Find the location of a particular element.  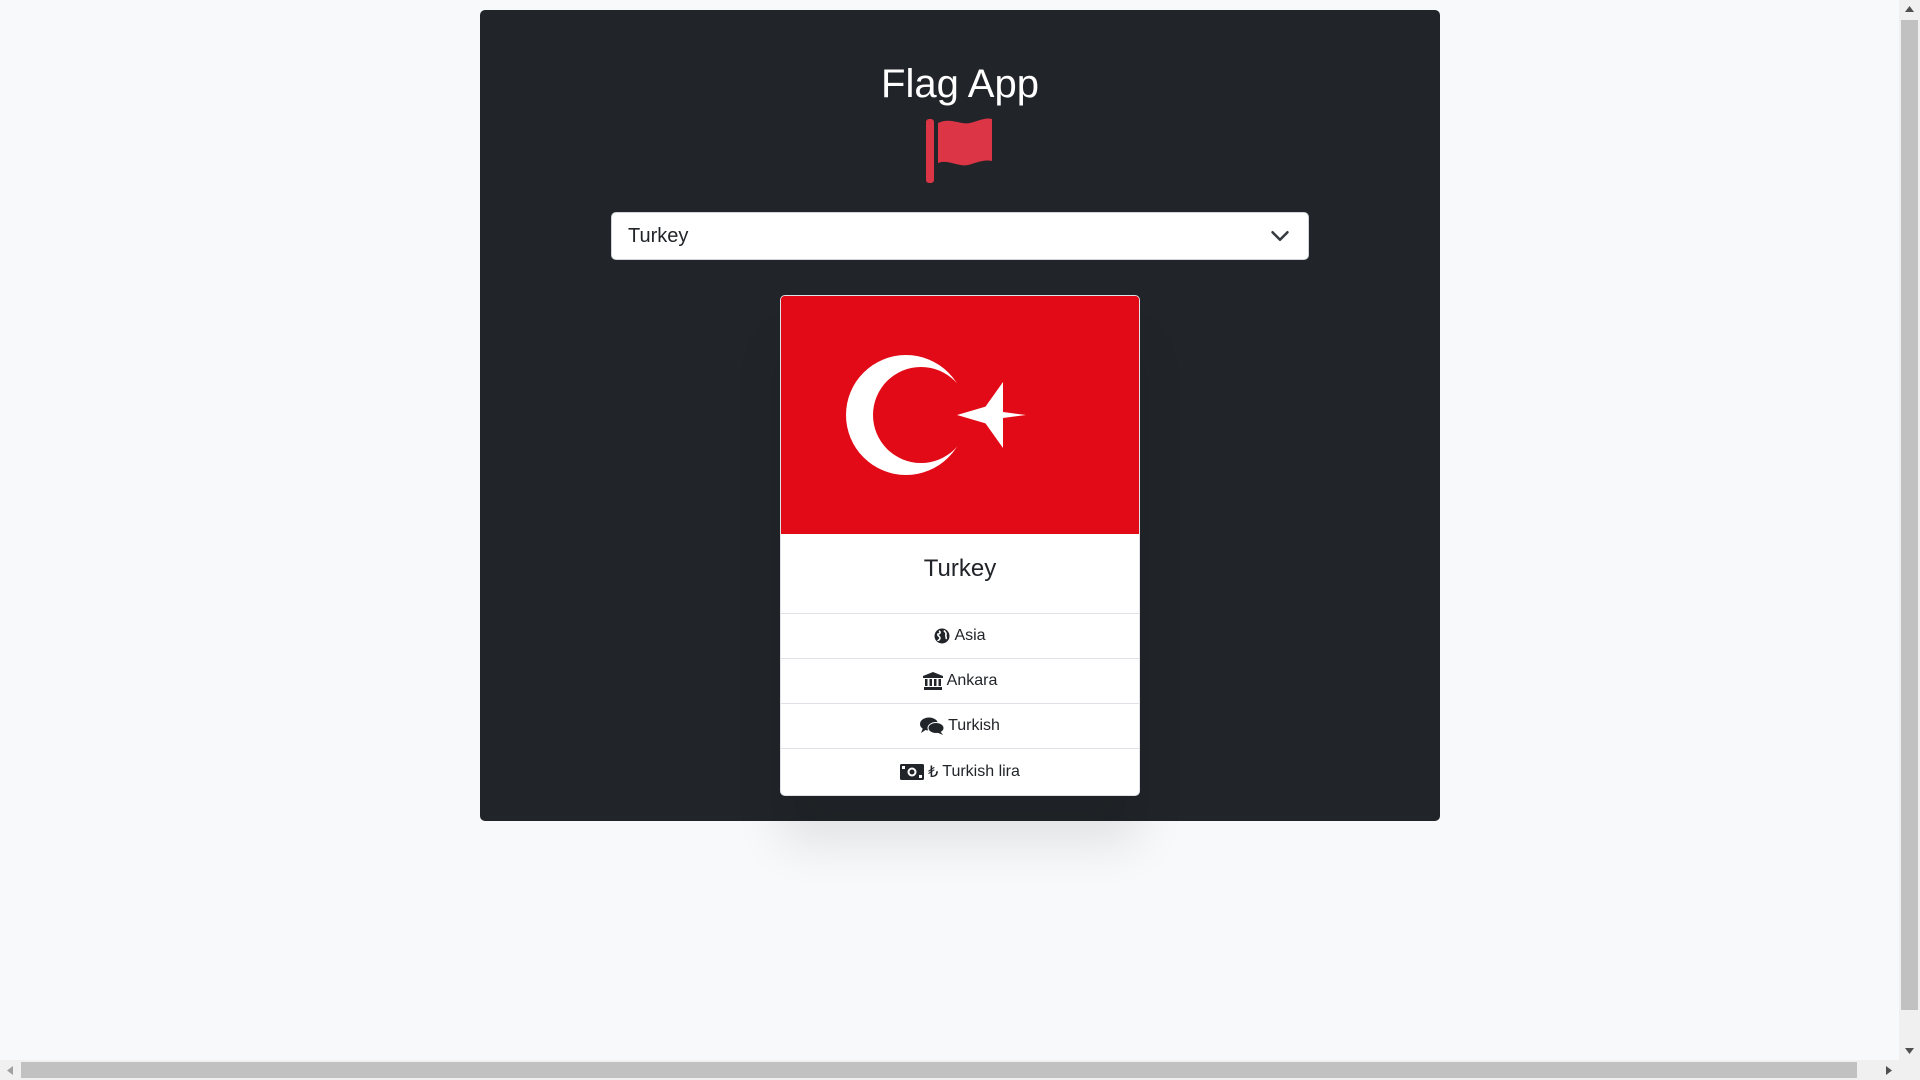

card-body: Turkey is located at coordinates (960, 574).